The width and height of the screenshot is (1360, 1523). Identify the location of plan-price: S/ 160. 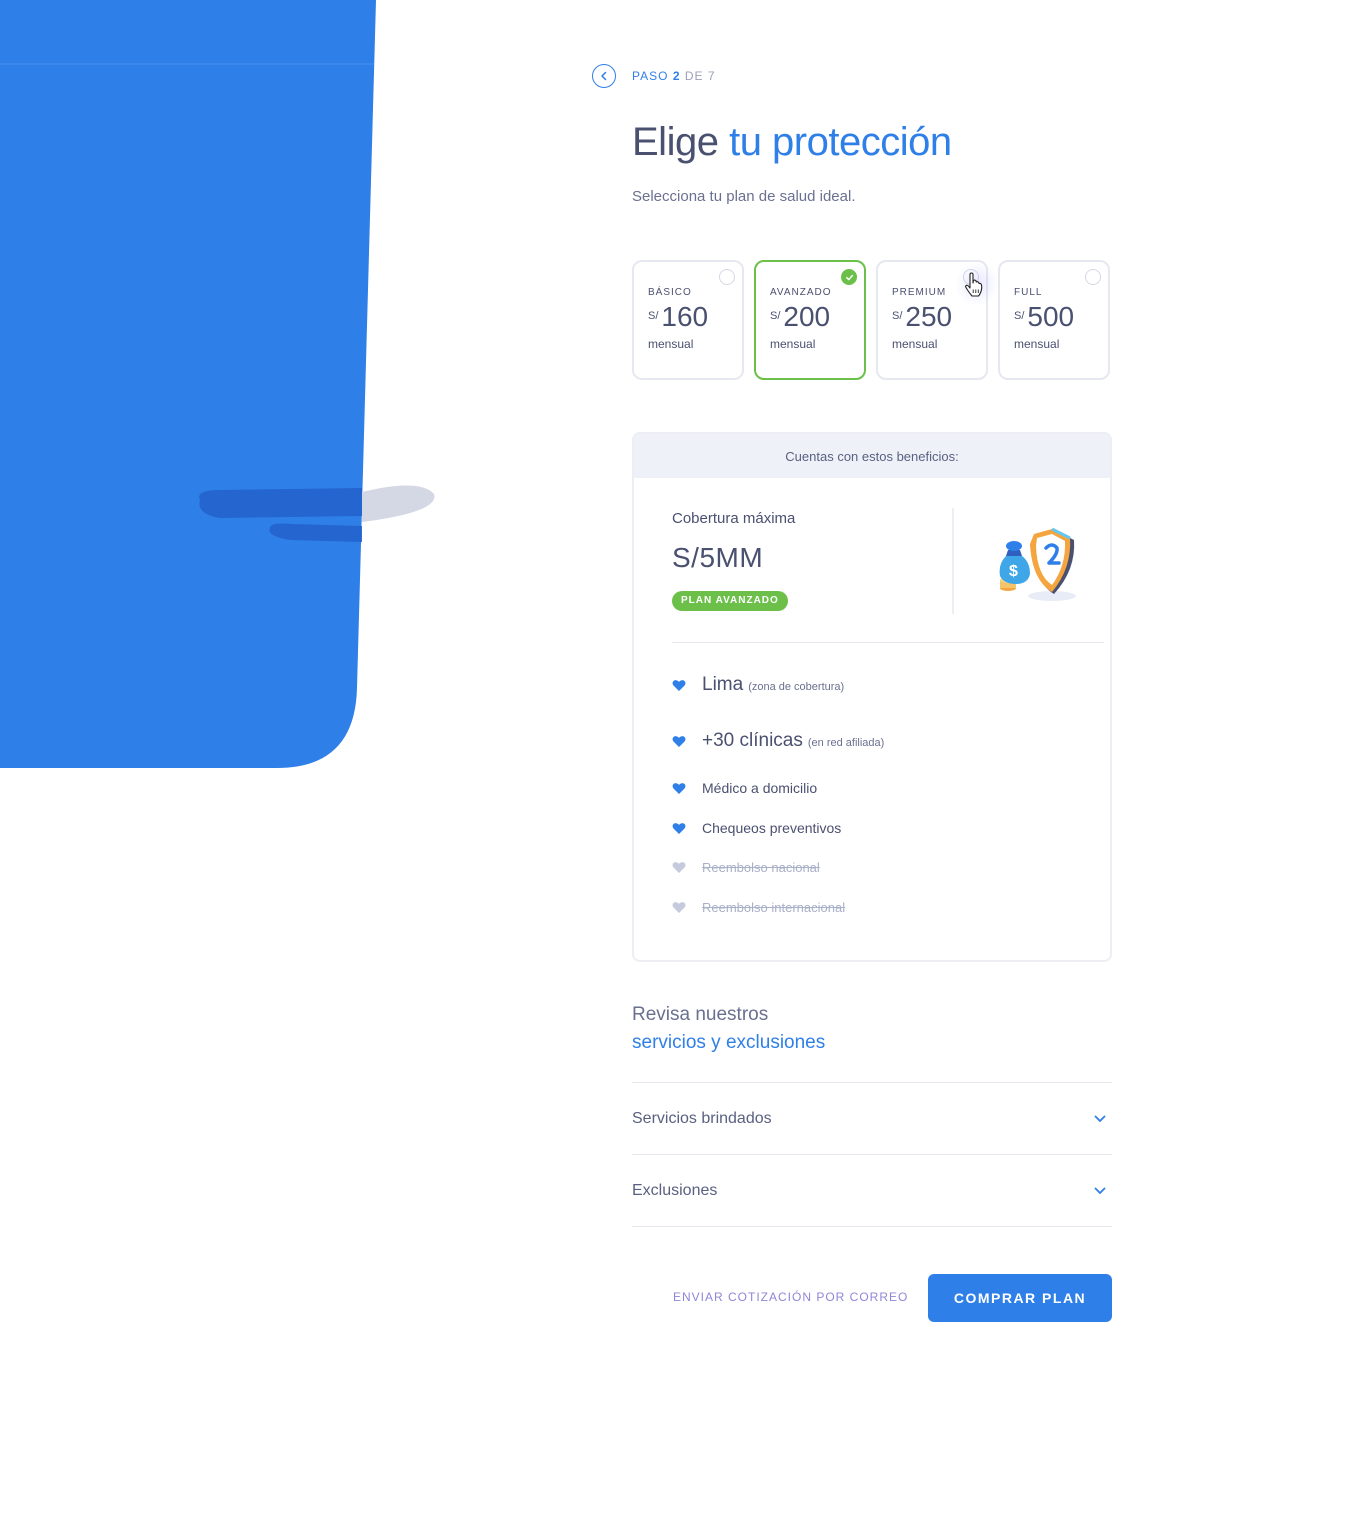
(695, 317).